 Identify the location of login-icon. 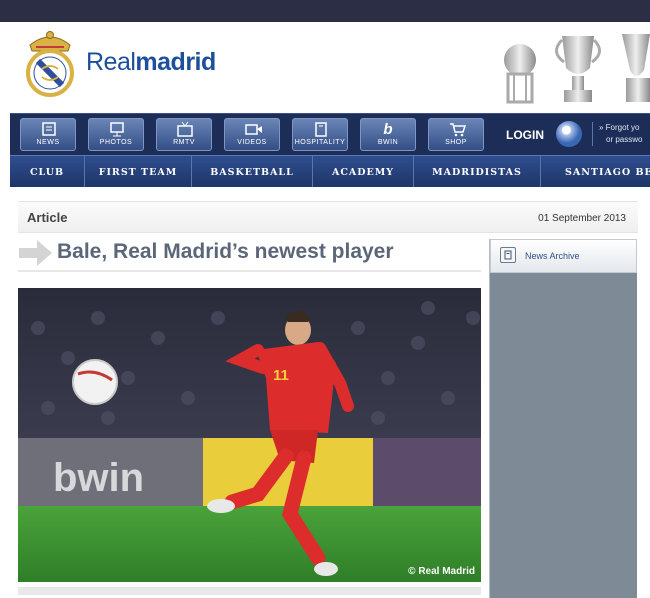
(569, 134).